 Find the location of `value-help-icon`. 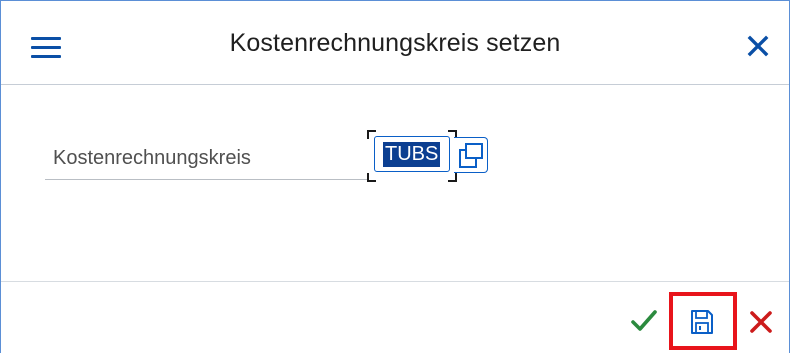

value-help-icon is located at coordinates (471, 155).